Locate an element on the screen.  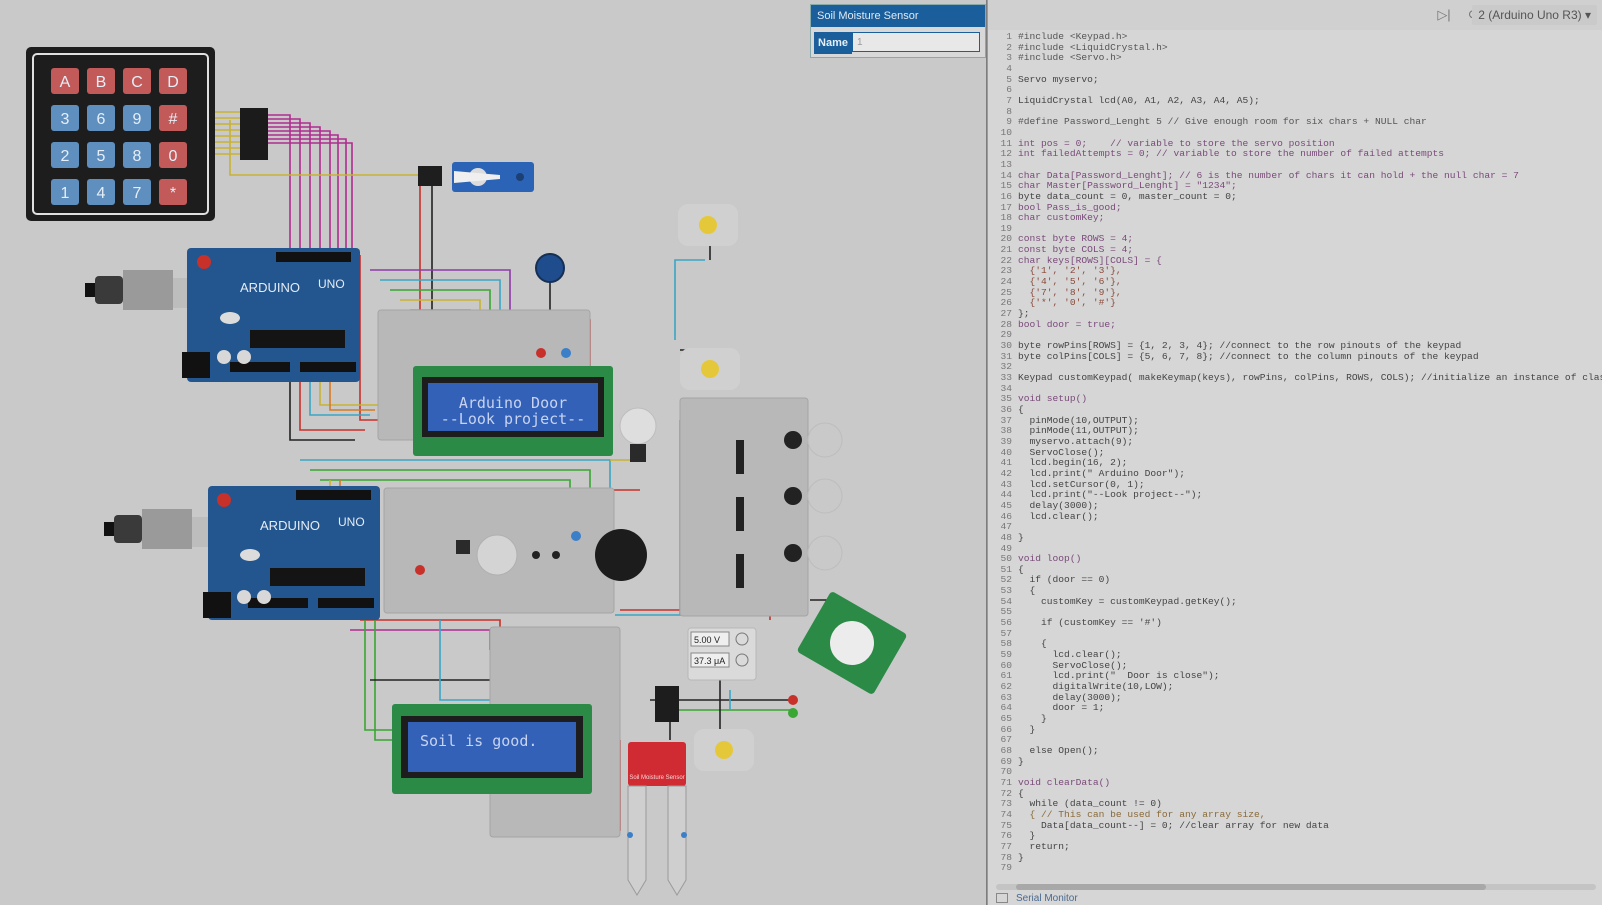
code-line: 46 lcd.clear(); is located at coordinates (1295, 517).